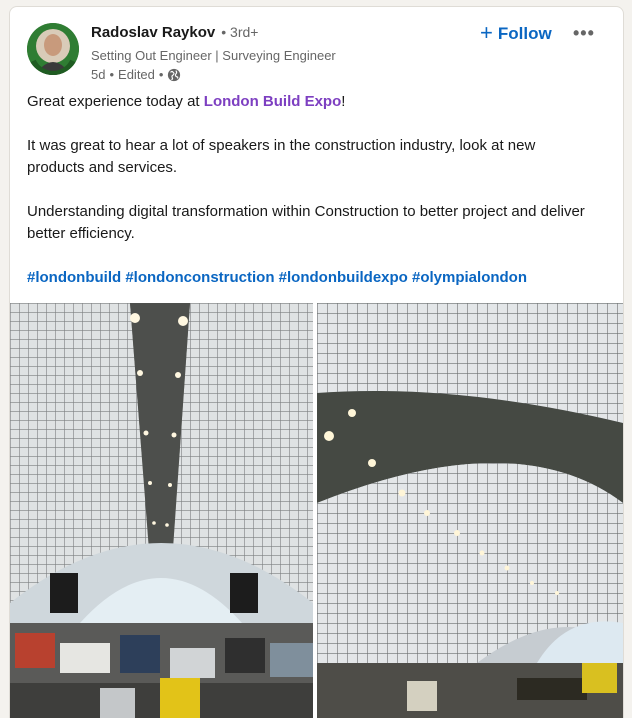  I want to click on hashtag-link: #londonbuildexpo, so click(343, 277).